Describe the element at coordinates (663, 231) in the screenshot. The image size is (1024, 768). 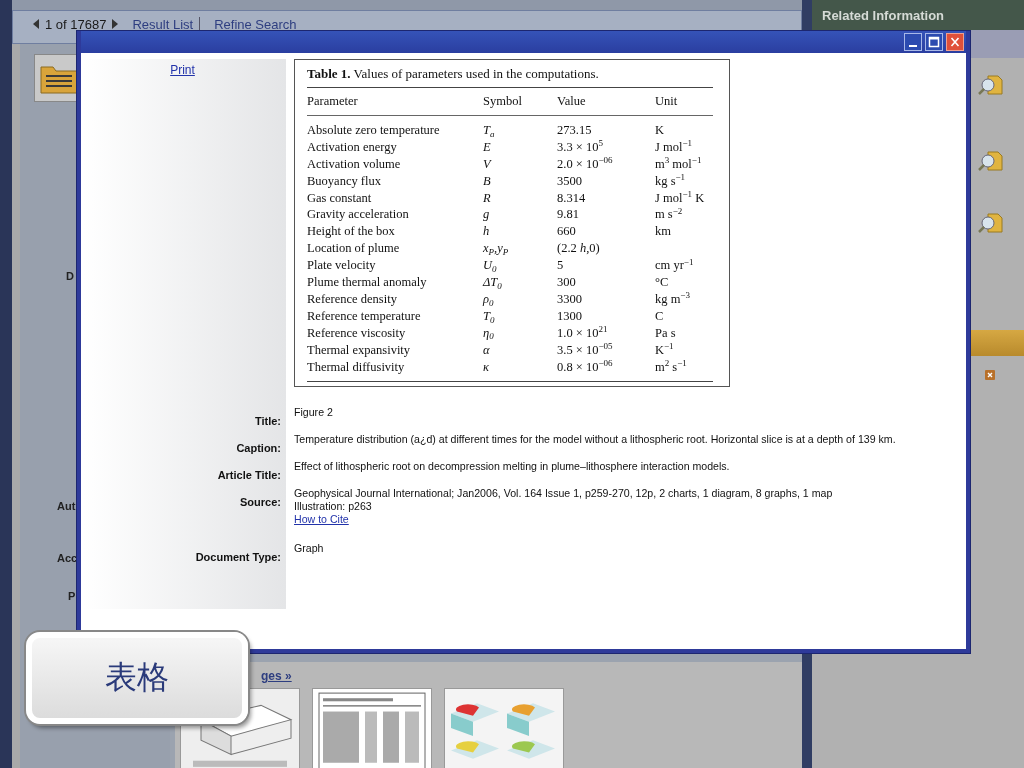
I see `table-cell: km` at that location.